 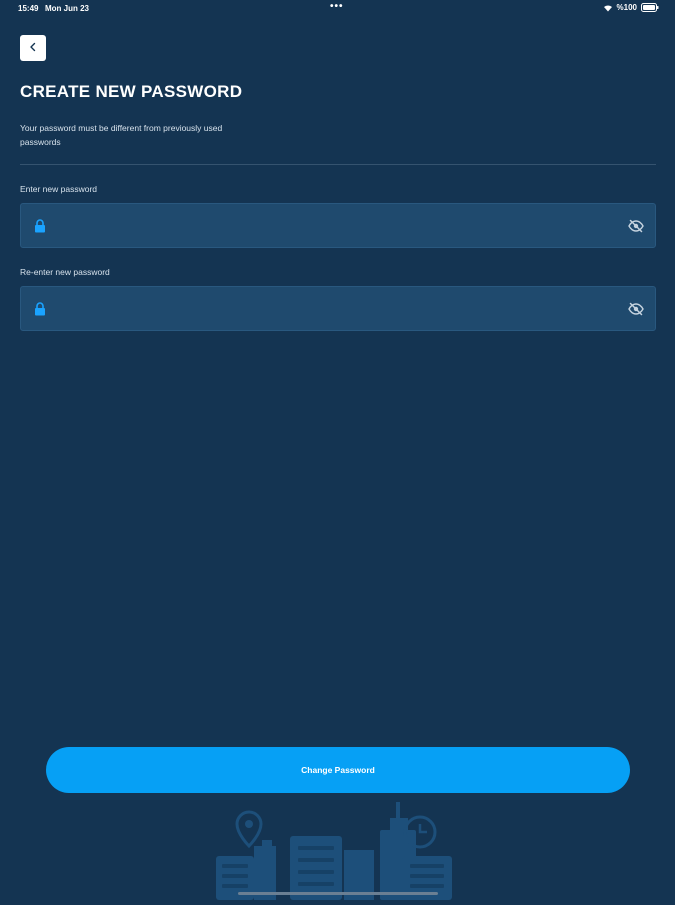 I want to click on chevron-left-icon, so click(x=33, y=48).